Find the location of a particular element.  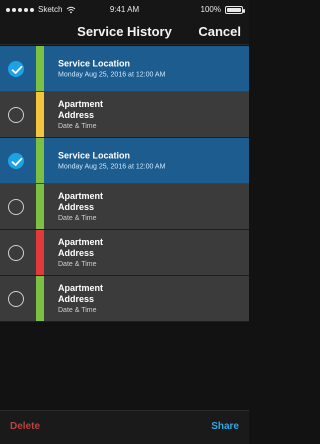

list-empty-space is located at coordinates (124, 368).